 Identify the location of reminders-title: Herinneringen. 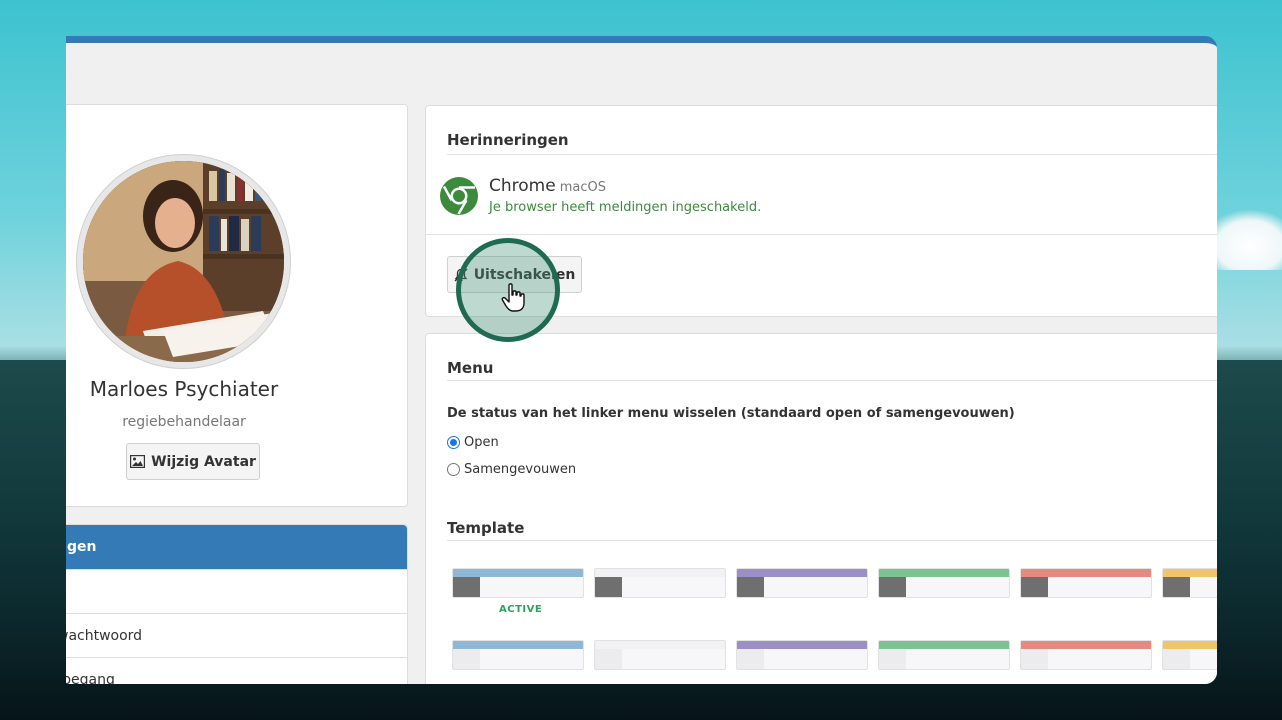
(508, 140).